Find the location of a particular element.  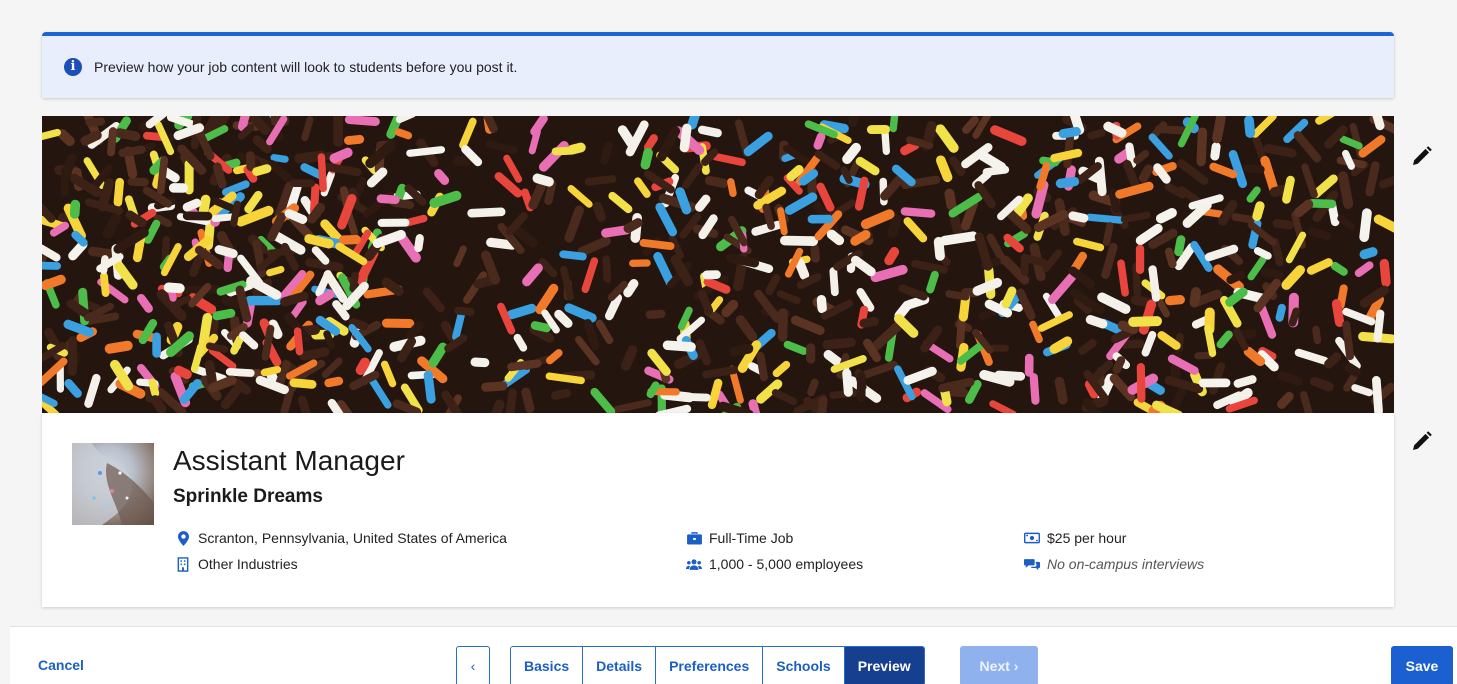

step-details: Details is located at coordinates (620, 665).